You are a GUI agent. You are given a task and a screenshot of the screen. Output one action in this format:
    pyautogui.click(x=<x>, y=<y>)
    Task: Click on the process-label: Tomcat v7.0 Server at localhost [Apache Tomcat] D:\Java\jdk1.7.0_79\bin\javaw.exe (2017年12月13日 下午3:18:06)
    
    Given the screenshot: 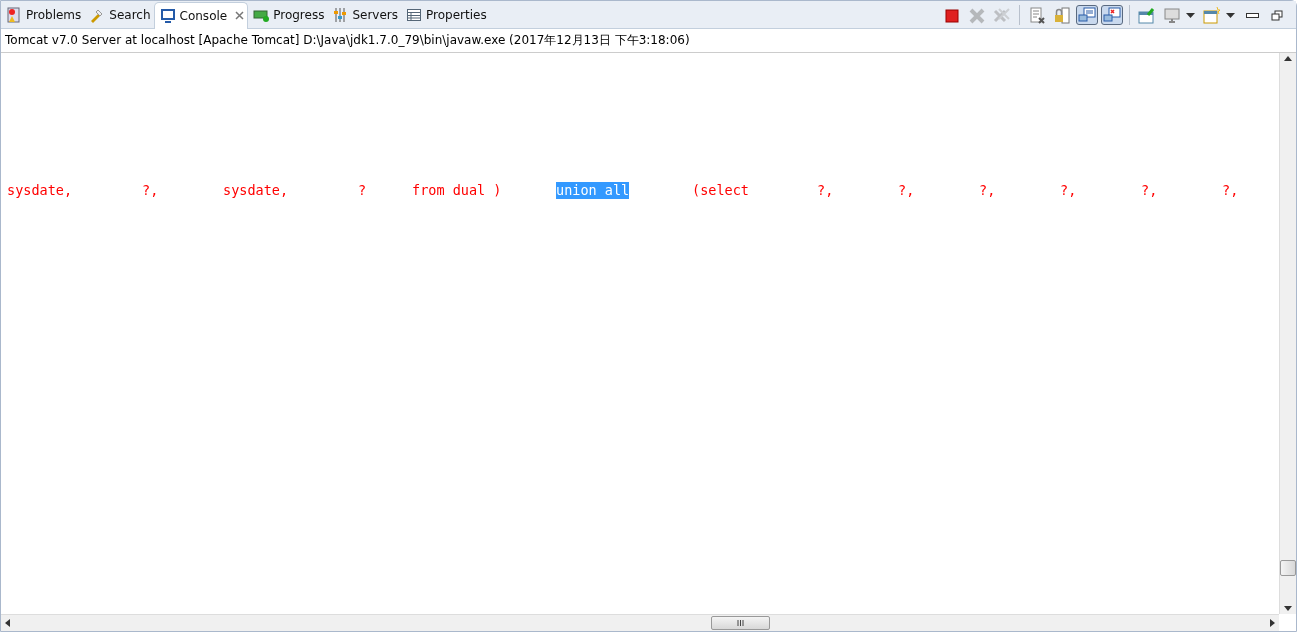 What is the action you would take?
    pyautogui.click(x=648, y=41)
    